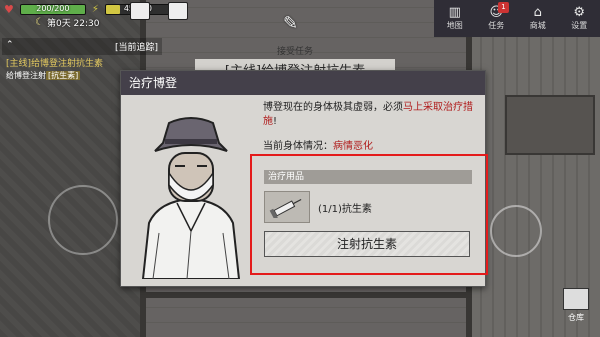 The height and width of the screenshot is (337, 600). I want to click on health-bar: 200/200, so click(52, 9).